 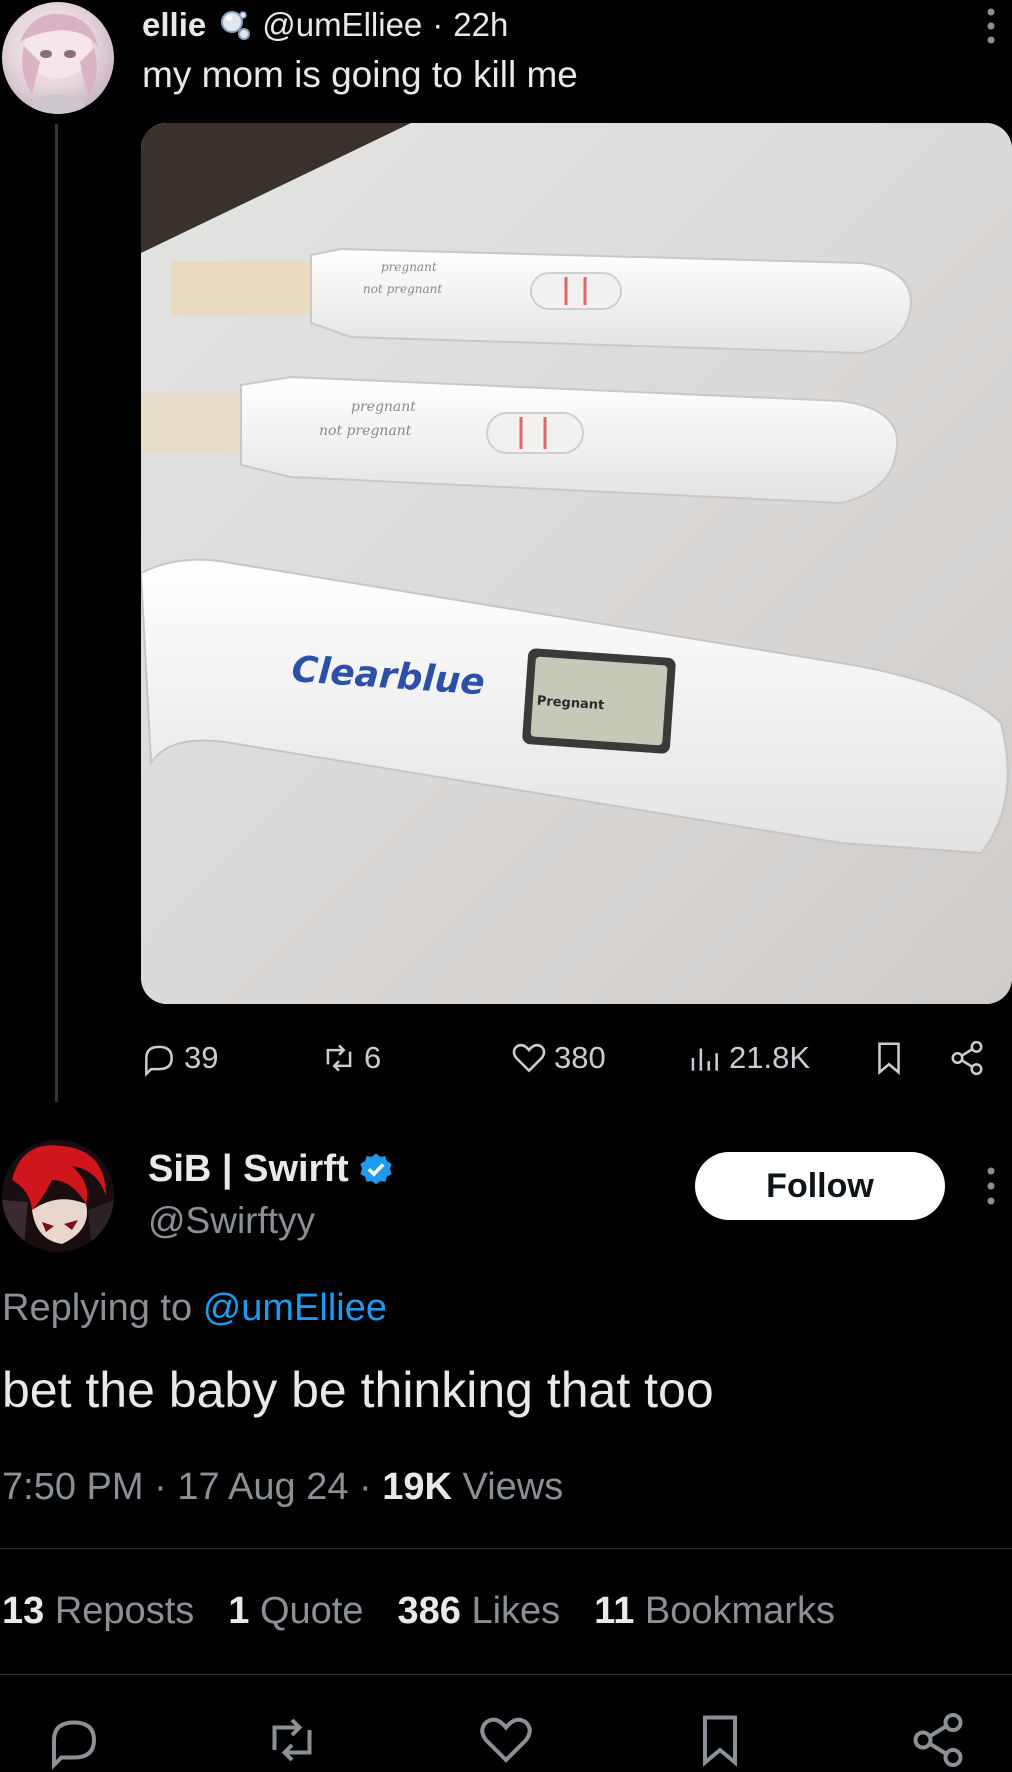 I want to click on likes-count: 386, so click(x=429, y=1611).